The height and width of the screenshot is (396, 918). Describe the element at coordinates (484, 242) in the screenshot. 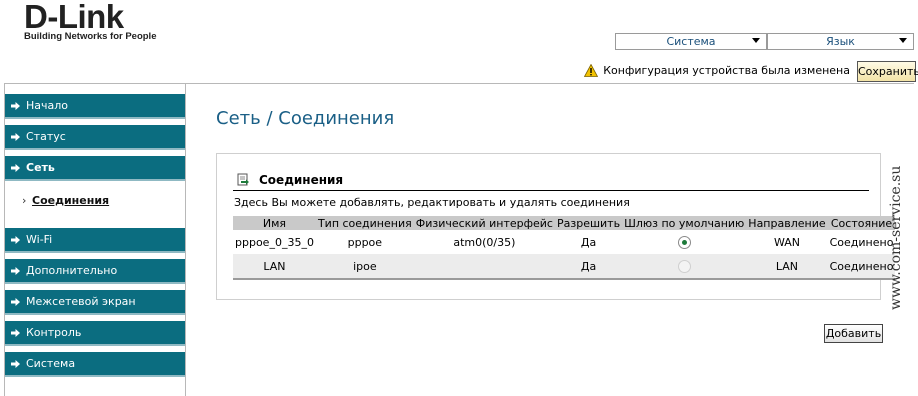

I see `cell-interface: atm0(0/35)` at that location.